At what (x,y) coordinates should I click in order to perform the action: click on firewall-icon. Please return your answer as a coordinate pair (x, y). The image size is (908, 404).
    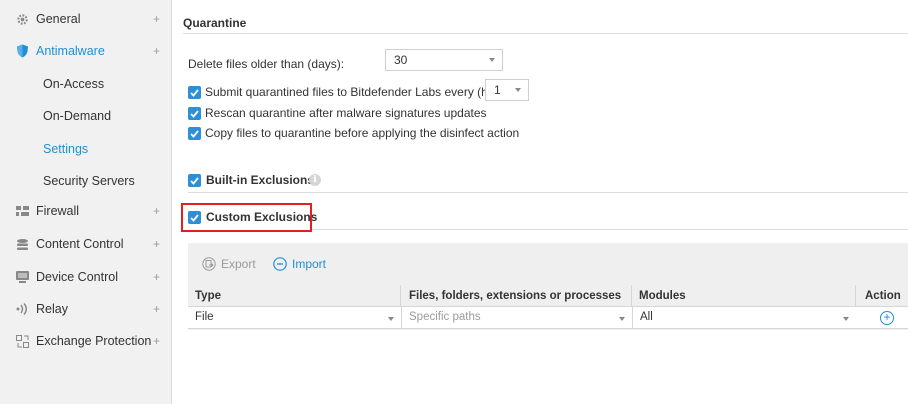
    Looking at the image, I should click on (22, 211).